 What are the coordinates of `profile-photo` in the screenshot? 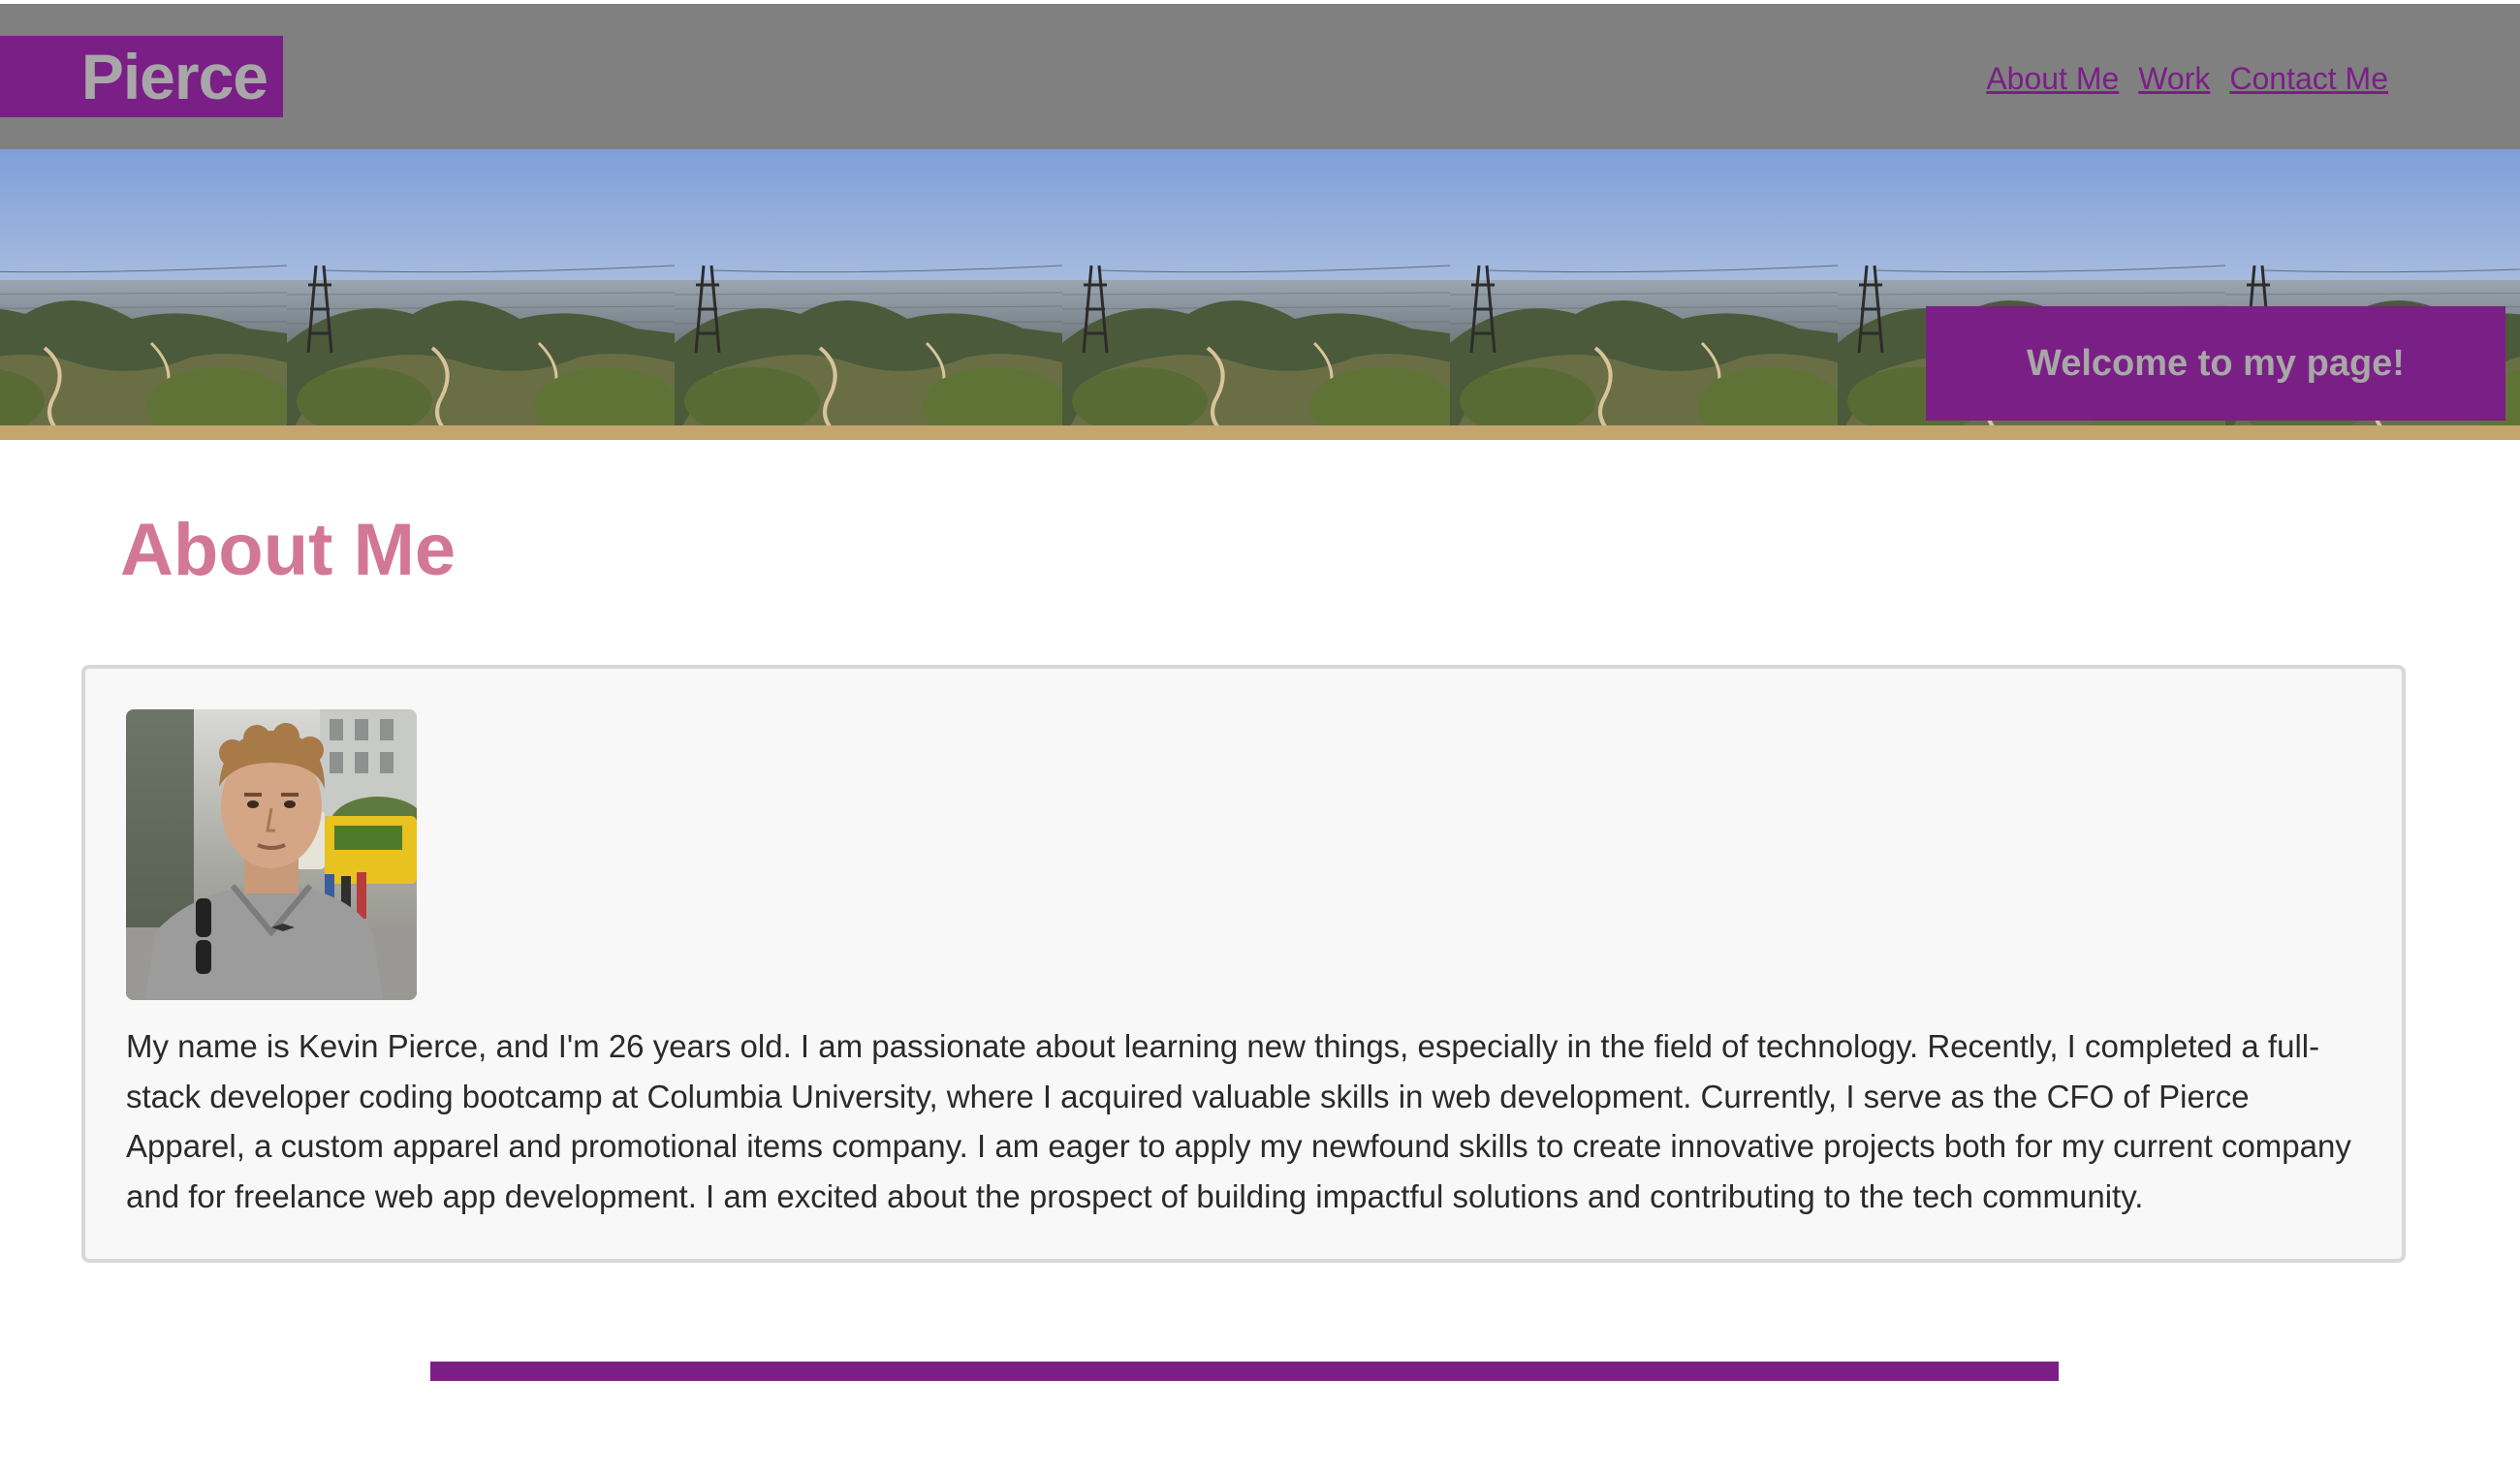 It's located at (271, 854).